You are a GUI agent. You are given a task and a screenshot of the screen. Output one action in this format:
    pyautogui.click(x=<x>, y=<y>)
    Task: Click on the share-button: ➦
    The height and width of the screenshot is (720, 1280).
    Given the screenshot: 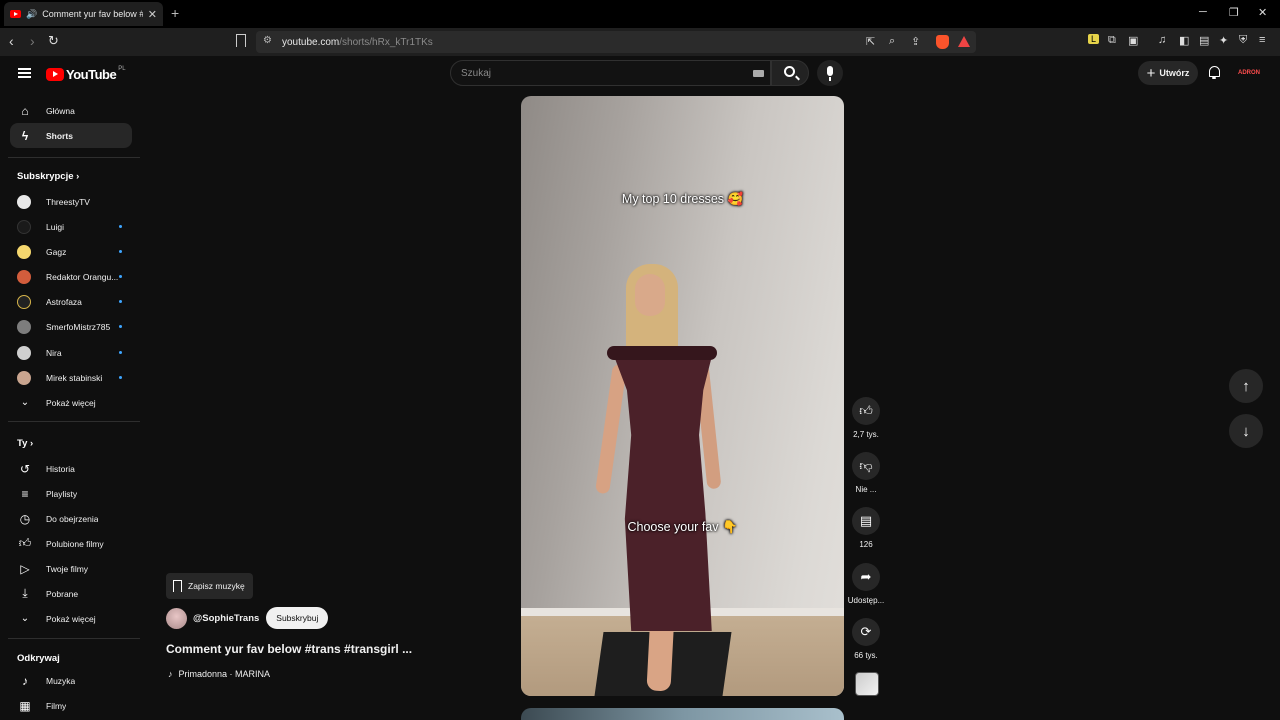 What is the action you would take?
    pyautogui.click(x=866, y=577)
    